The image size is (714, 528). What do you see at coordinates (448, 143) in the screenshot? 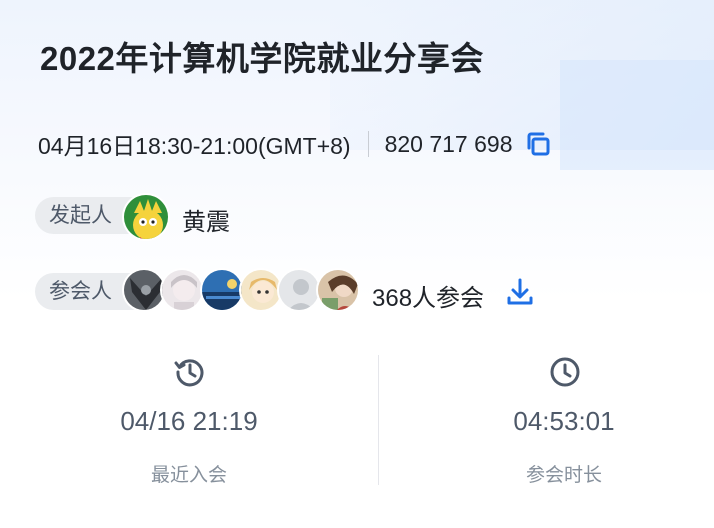
I see `meeting-id: 820 717 698` at bounding box center [448, 143].